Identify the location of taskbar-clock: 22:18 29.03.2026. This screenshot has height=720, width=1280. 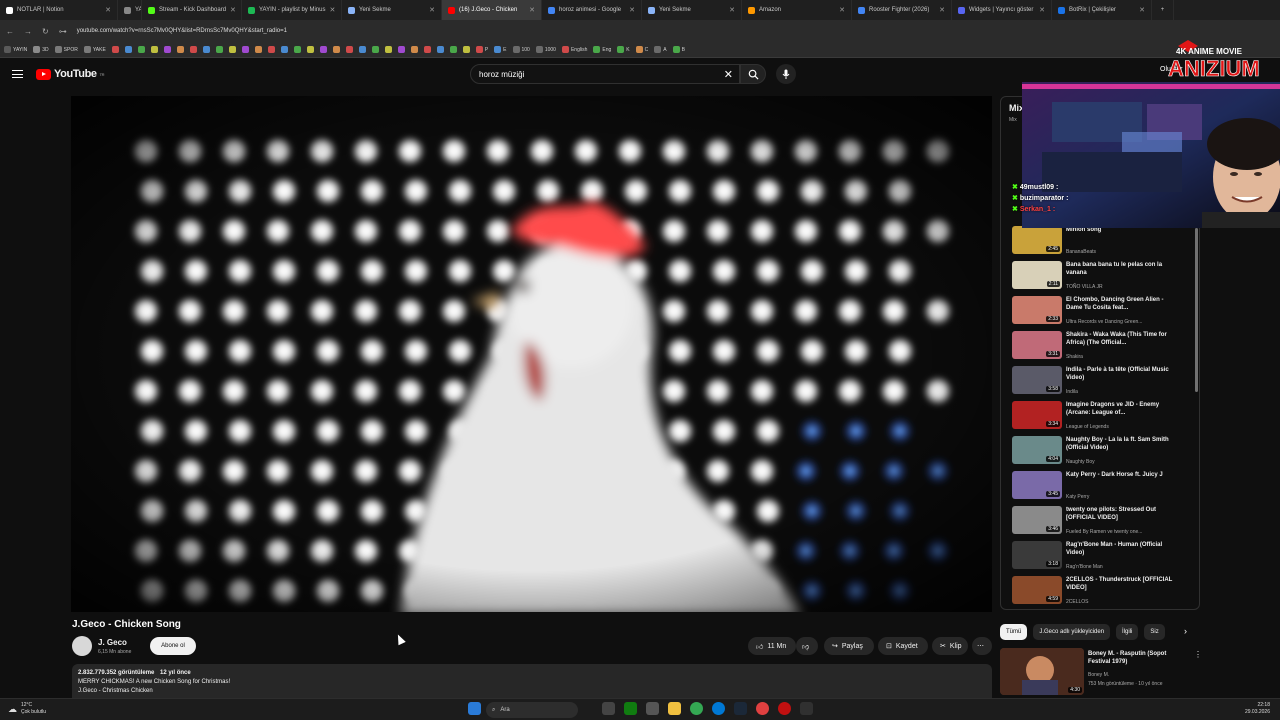
(1257, 709).